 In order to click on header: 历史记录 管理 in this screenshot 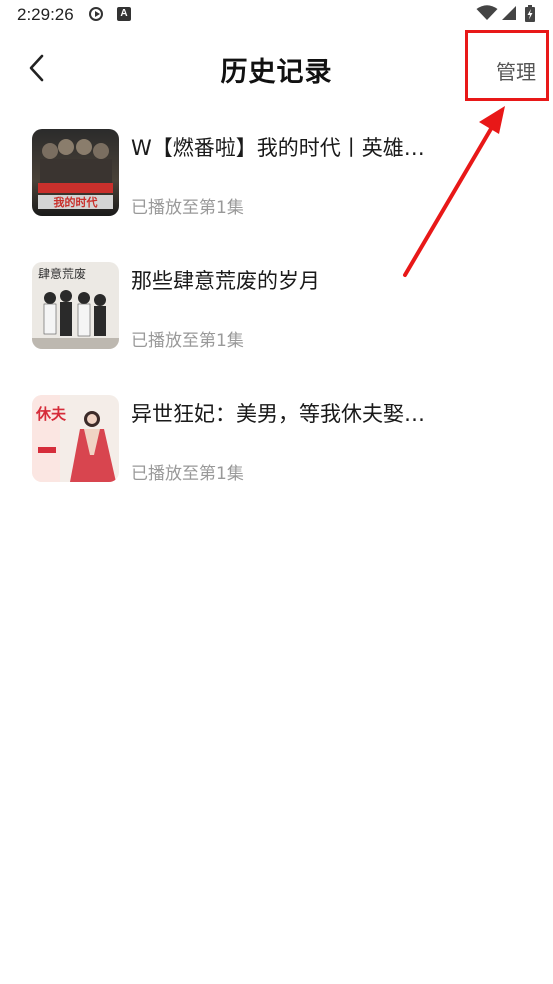, I will do `click(276, 68)`.